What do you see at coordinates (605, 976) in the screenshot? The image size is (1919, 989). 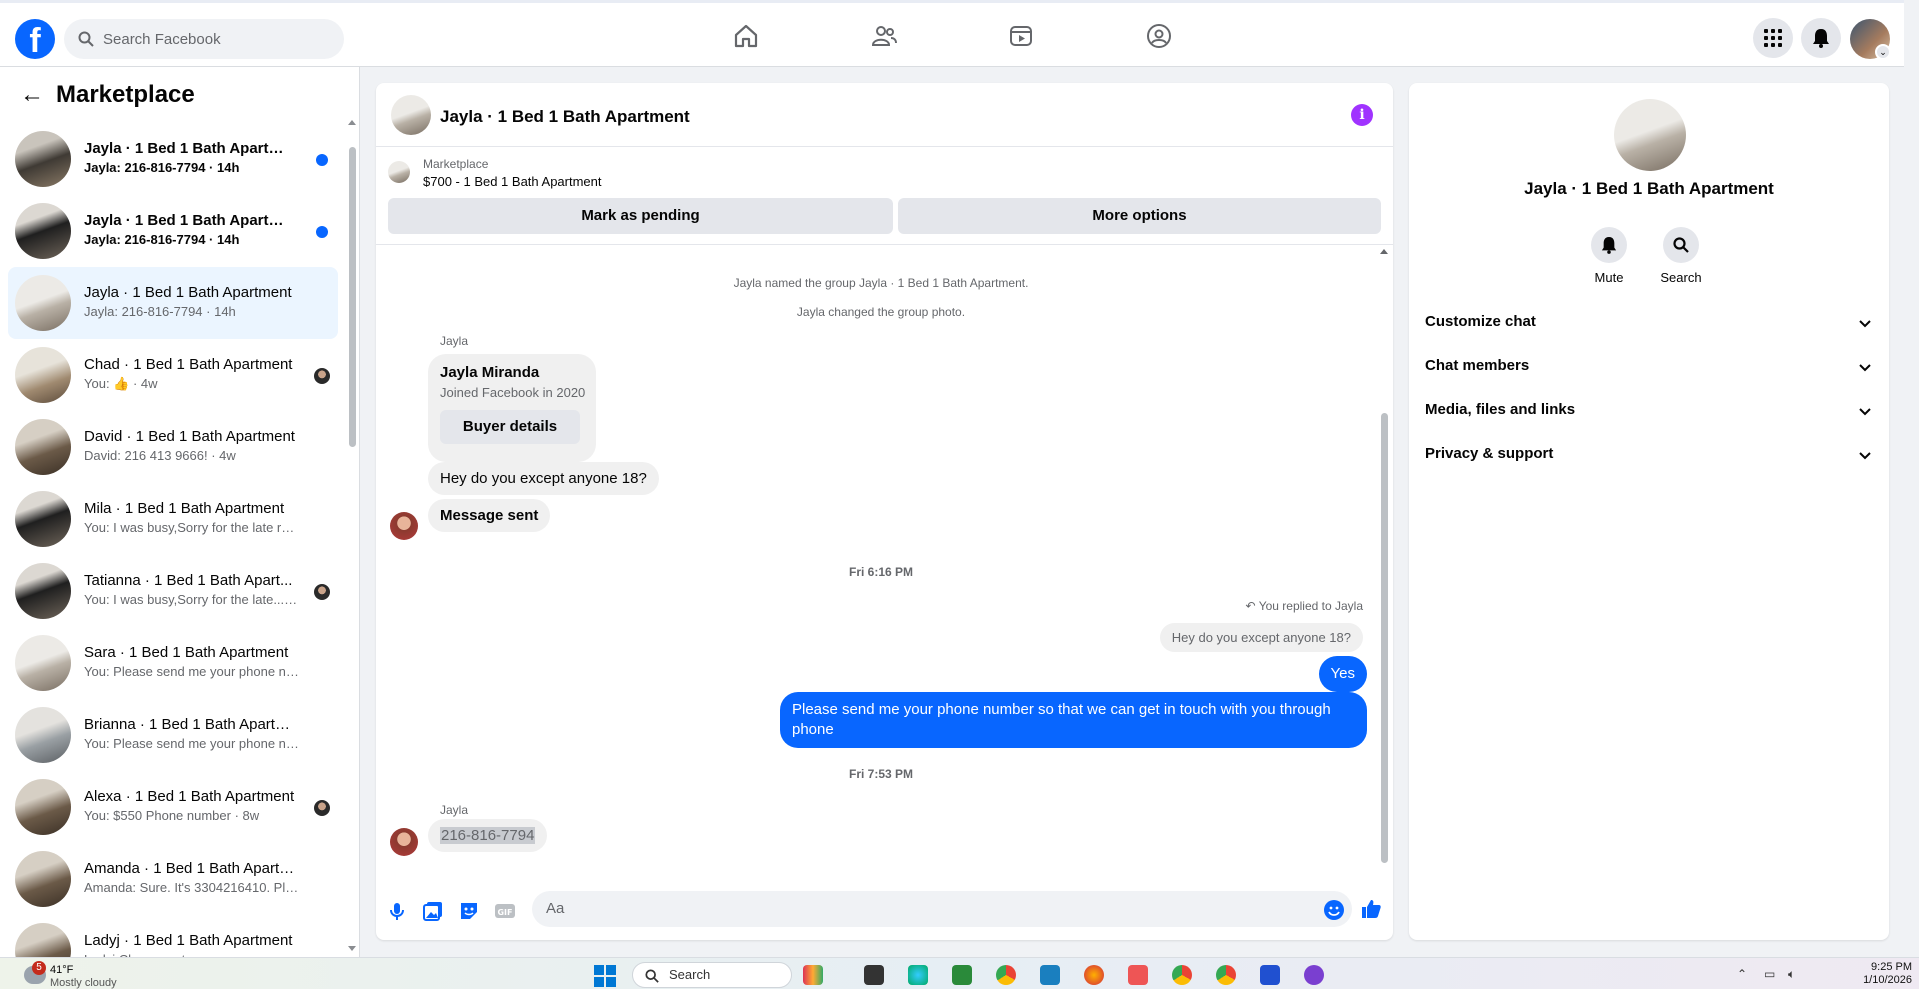 I see `windows-start-icon` at bounding box center [605, 976].